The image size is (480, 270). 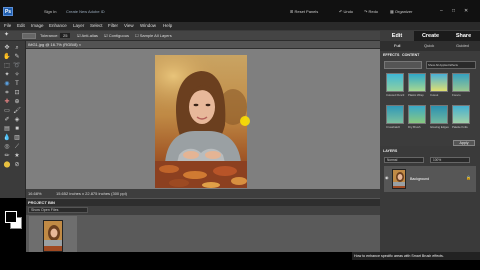 I want to click on effects-filter-label: Show All Applied Effects, so click(x=443, y=65).